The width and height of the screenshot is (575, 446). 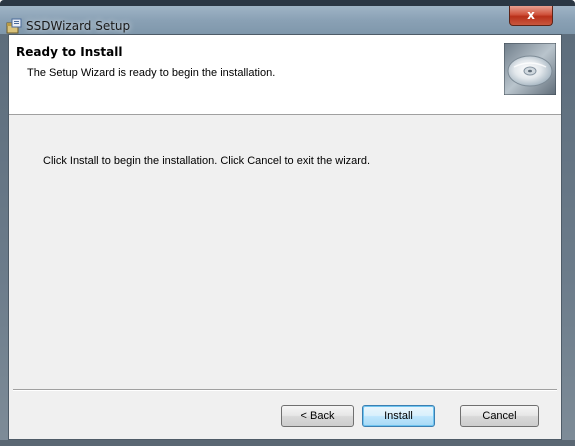 I want to click on close-icon: x, so click(x=531, y=15).